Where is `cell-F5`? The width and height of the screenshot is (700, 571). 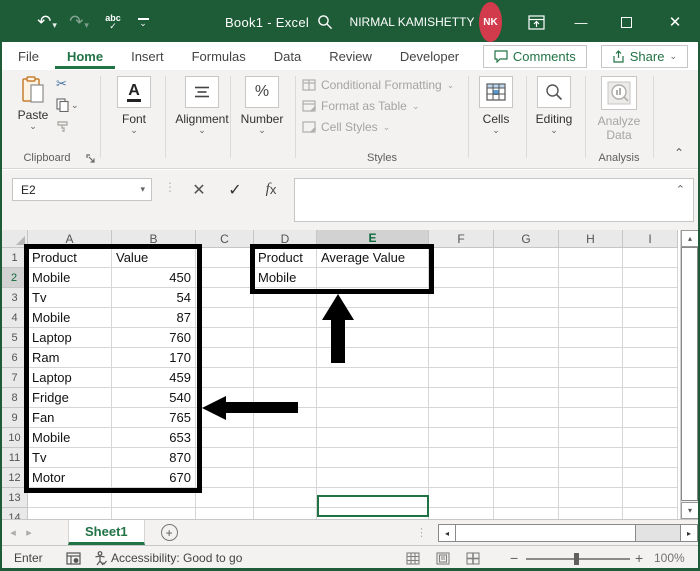
cell-F5 is located at coordinates (461, 338).